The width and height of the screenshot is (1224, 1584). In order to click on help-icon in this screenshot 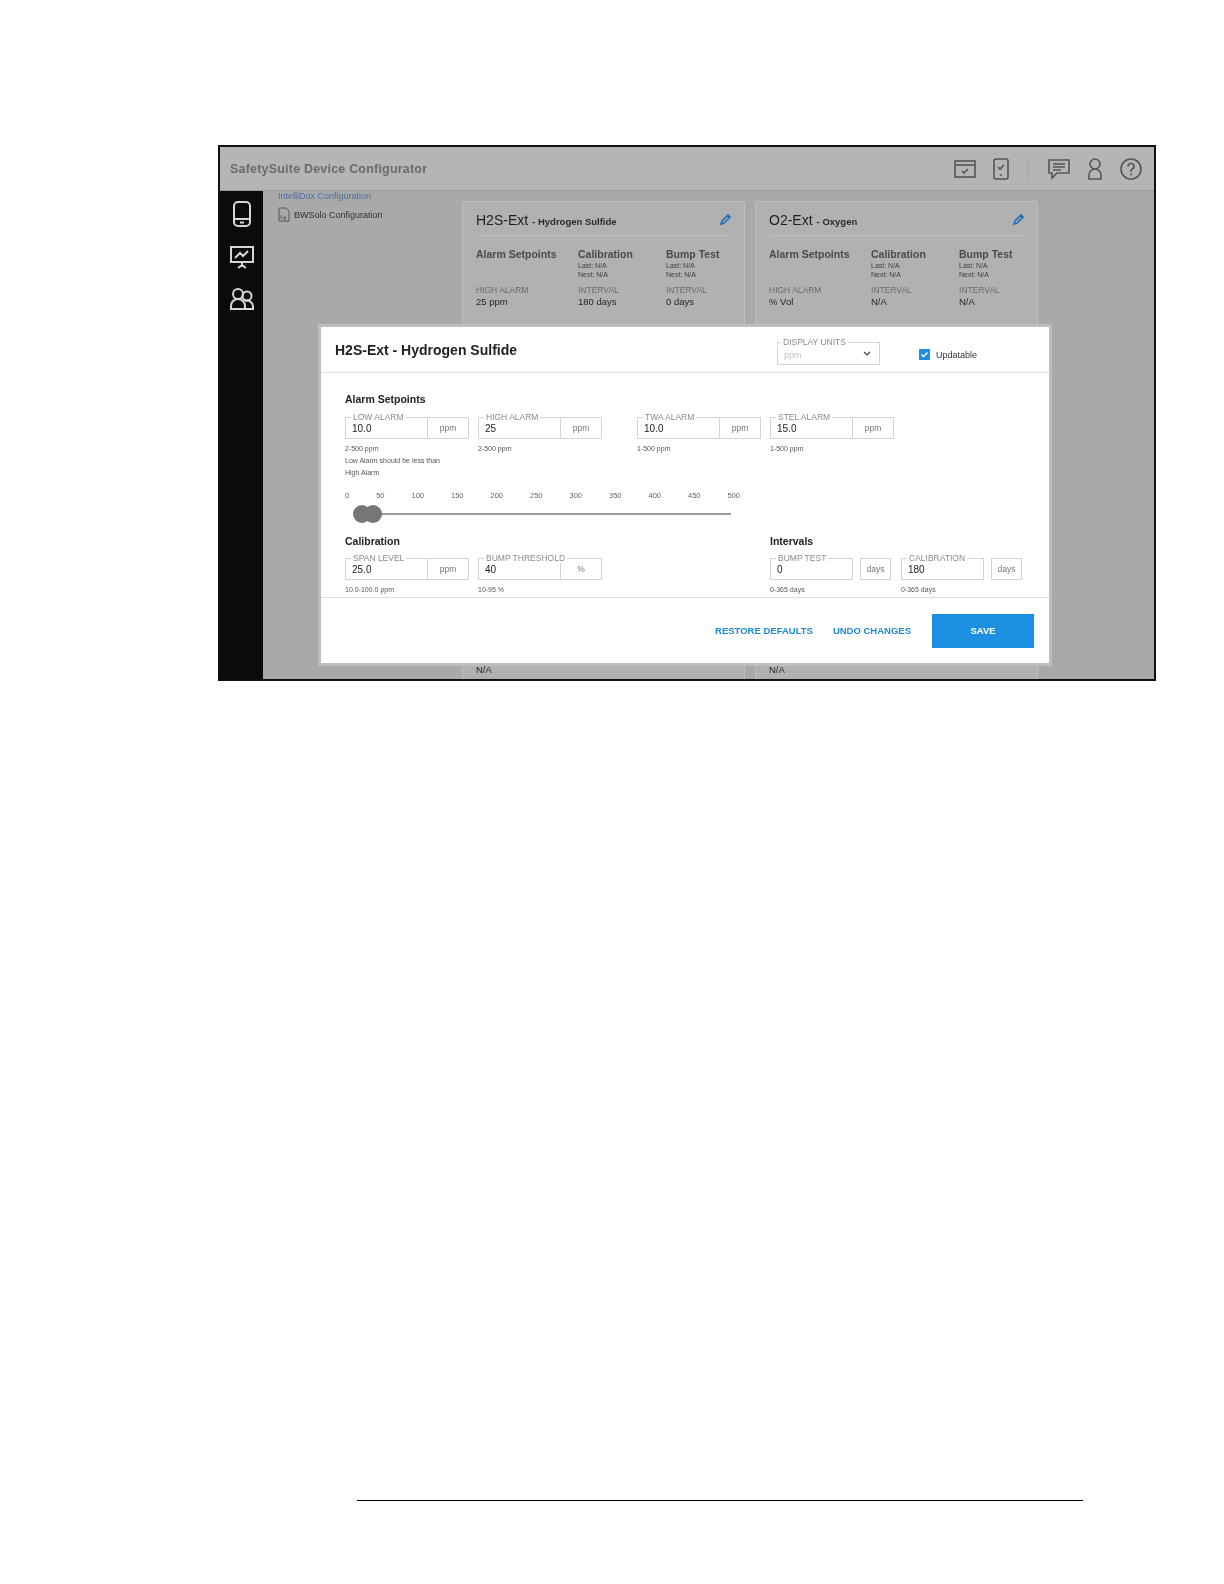, I will do `click(1131, 168)`.